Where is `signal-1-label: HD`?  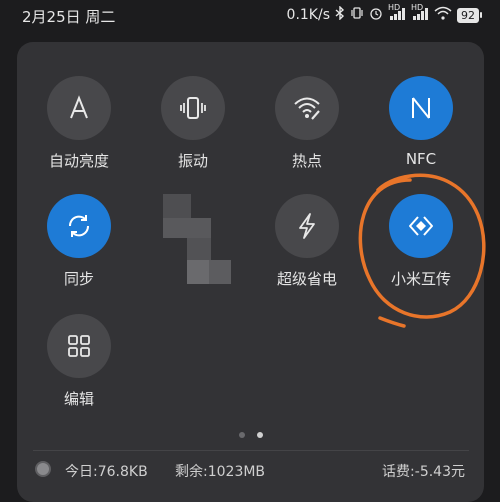
signal-1-label: HD is located at coordinates (394, 7).